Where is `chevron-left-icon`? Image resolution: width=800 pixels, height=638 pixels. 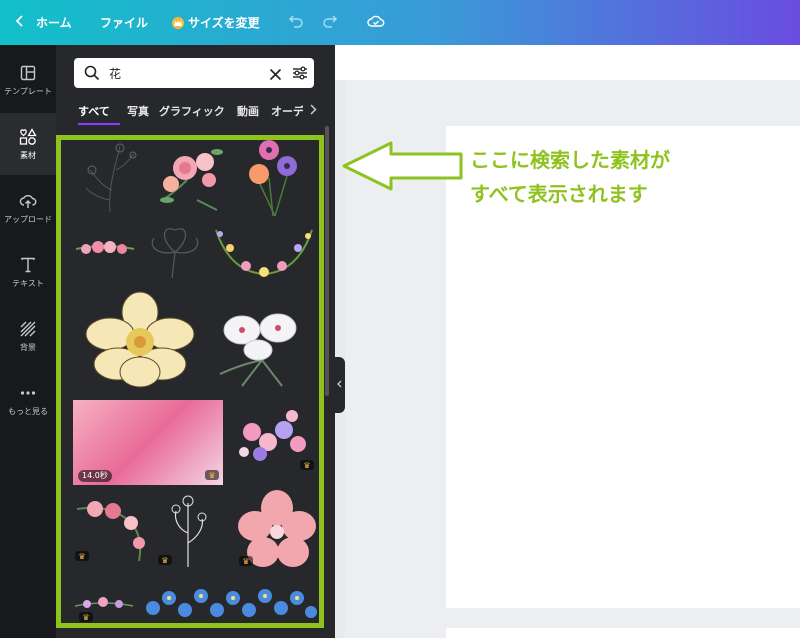 chevron-left-icon is located at coordinates (19, 22).